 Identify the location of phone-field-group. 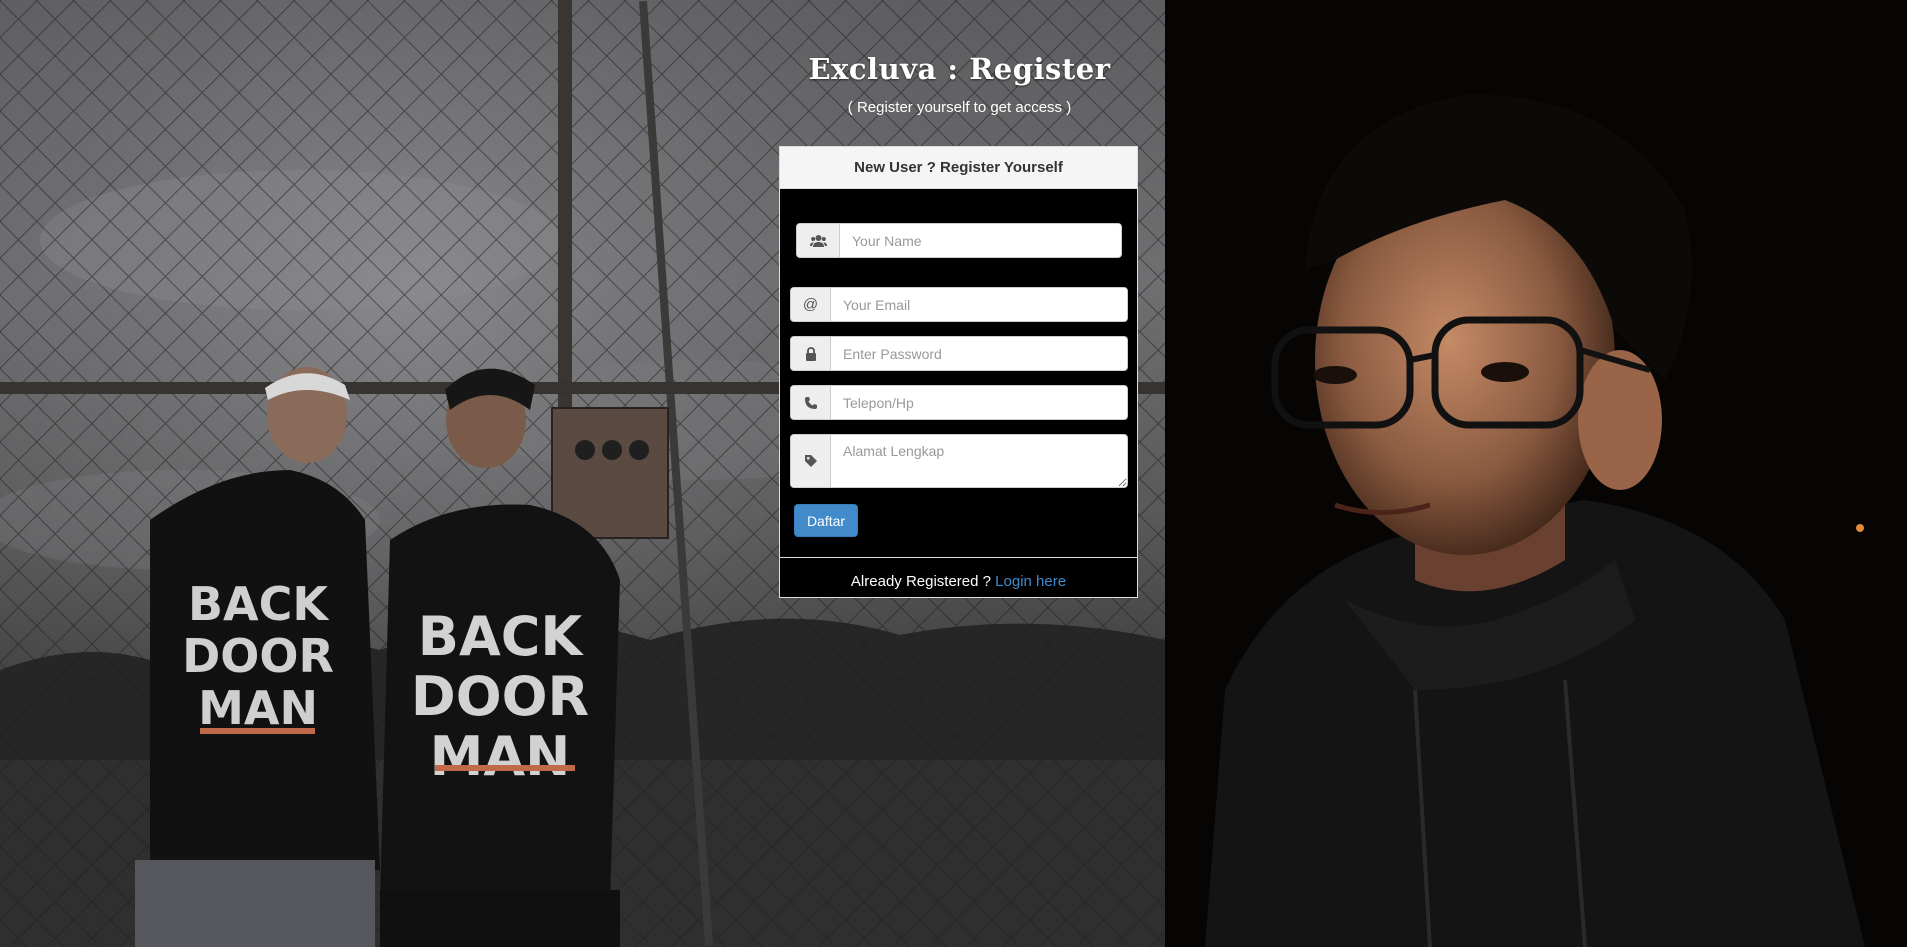
(959, 402).